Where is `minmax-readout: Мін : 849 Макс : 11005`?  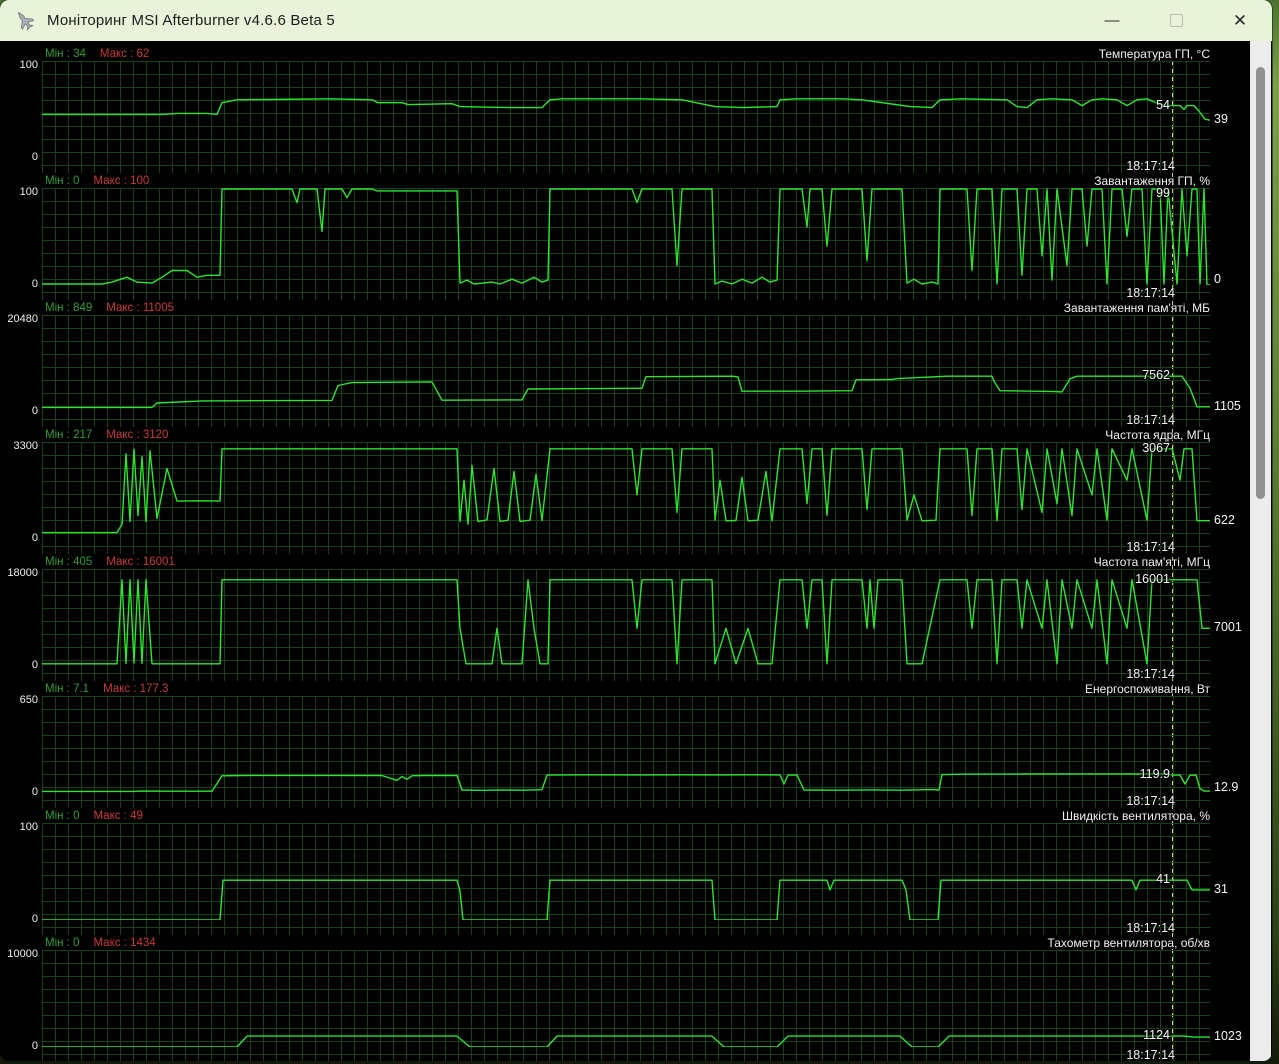
minmax-readout: Мін : 849 Макс : 11005 is located at coordinates (109, 308).